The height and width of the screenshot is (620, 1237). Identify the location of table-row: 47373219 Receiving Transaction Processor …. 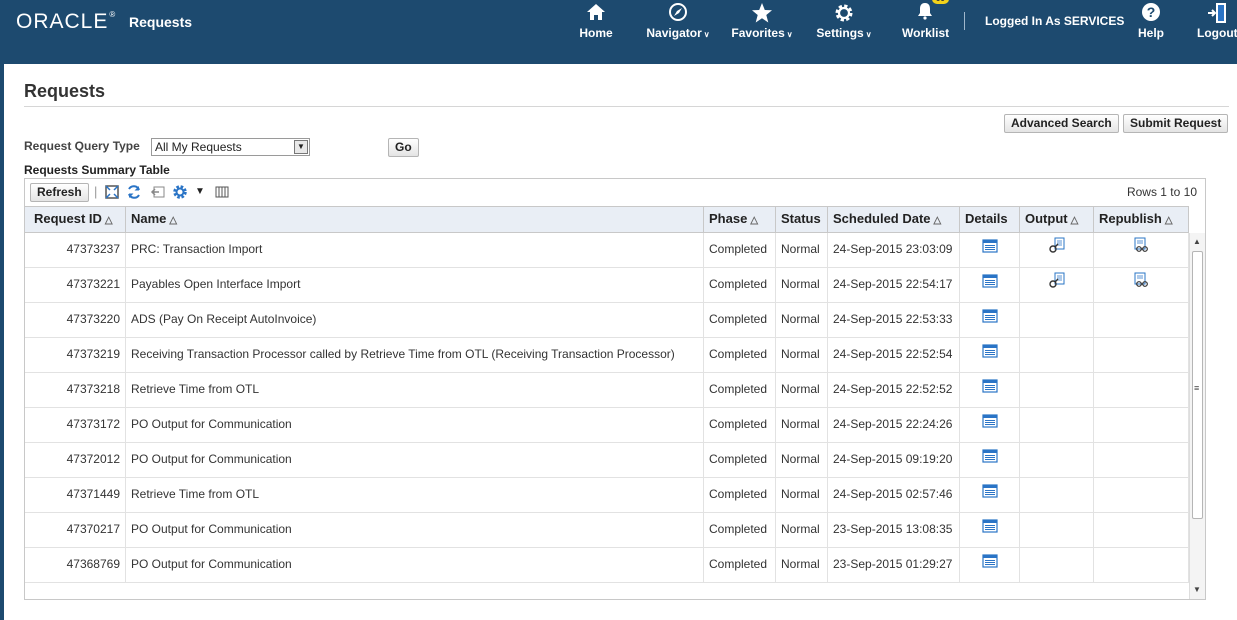
(607, 355).